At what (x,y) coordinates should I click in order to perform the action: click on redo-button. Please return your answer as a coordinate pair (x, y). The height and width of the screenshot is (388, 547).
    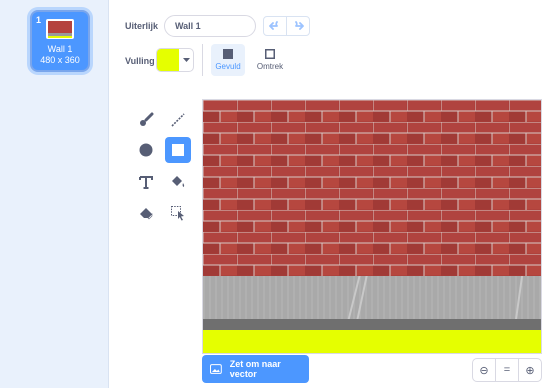
    Looking at the image, I should click on (297, 26).